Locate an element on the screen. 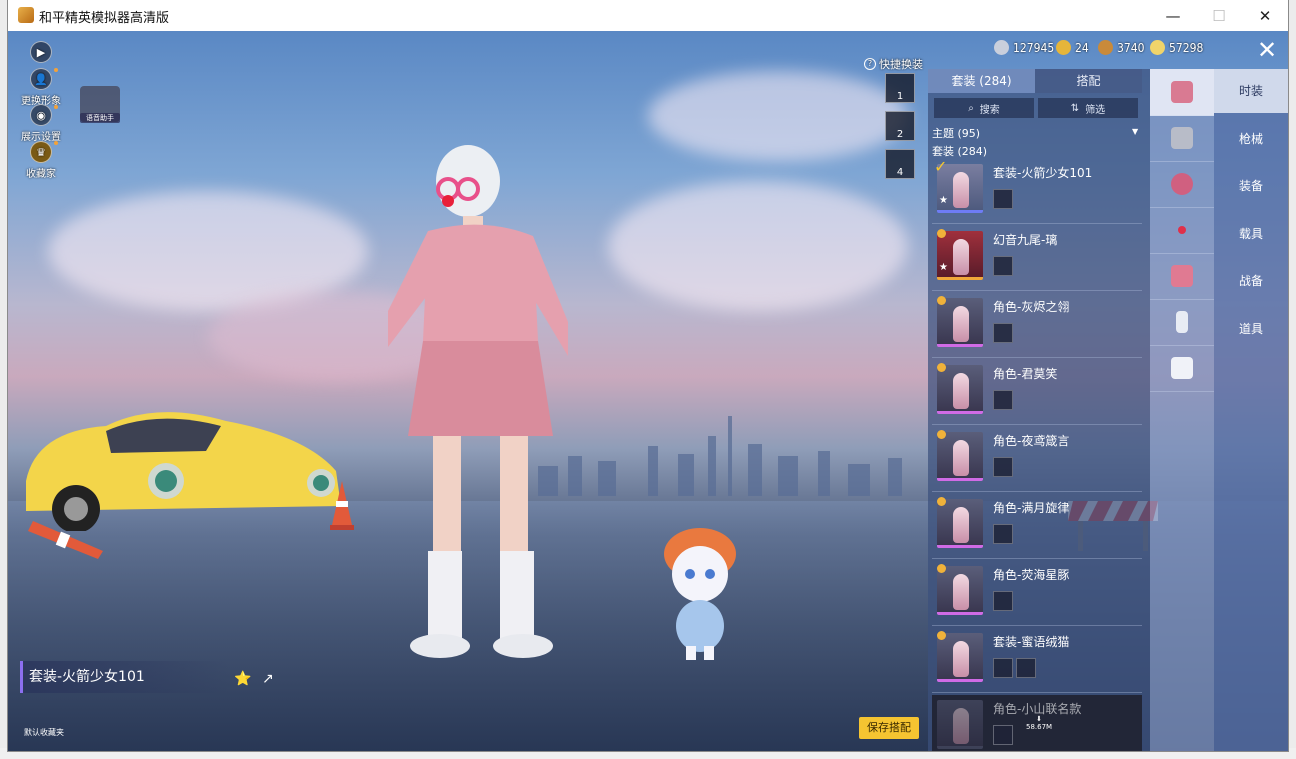 This screenshot has height=759, width=1296. collection-label: 收藏家 is located at coordinates (41, 174).